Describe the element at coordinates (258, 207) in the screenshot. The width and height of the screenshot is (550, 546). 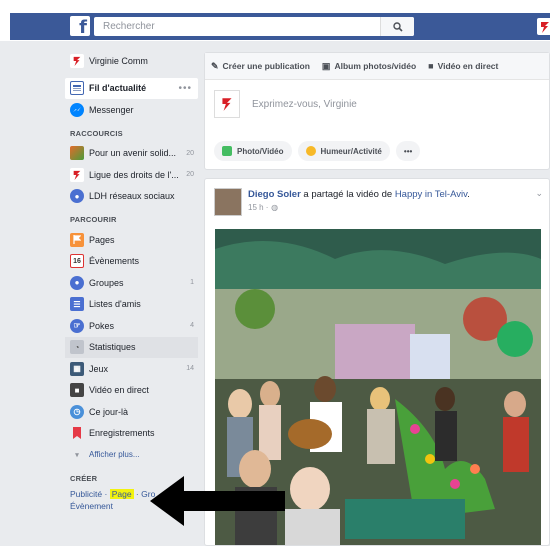
I see `post-timestamp: 15 h ·` at that location.